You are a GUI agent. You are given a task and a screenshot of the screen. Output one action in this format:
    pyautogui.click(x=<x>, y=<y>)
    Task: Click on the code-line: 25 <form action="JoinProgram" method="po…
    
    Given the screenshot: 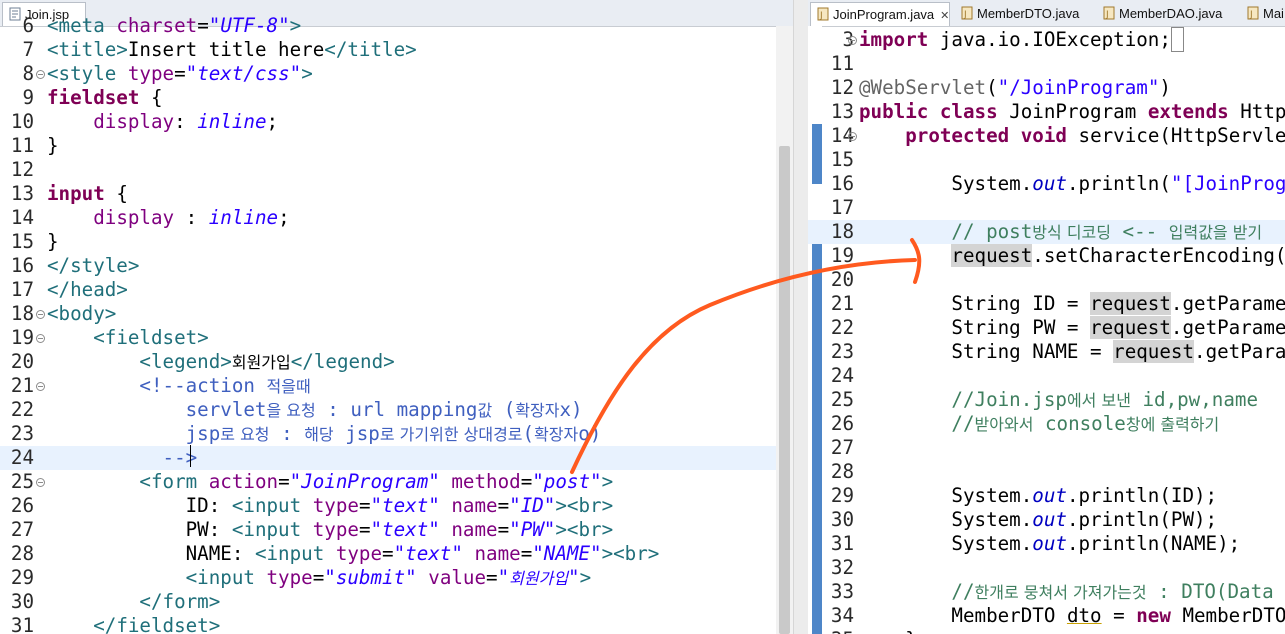 What is the action you would take?
    pyautogui.click(x=396, y=482)
    